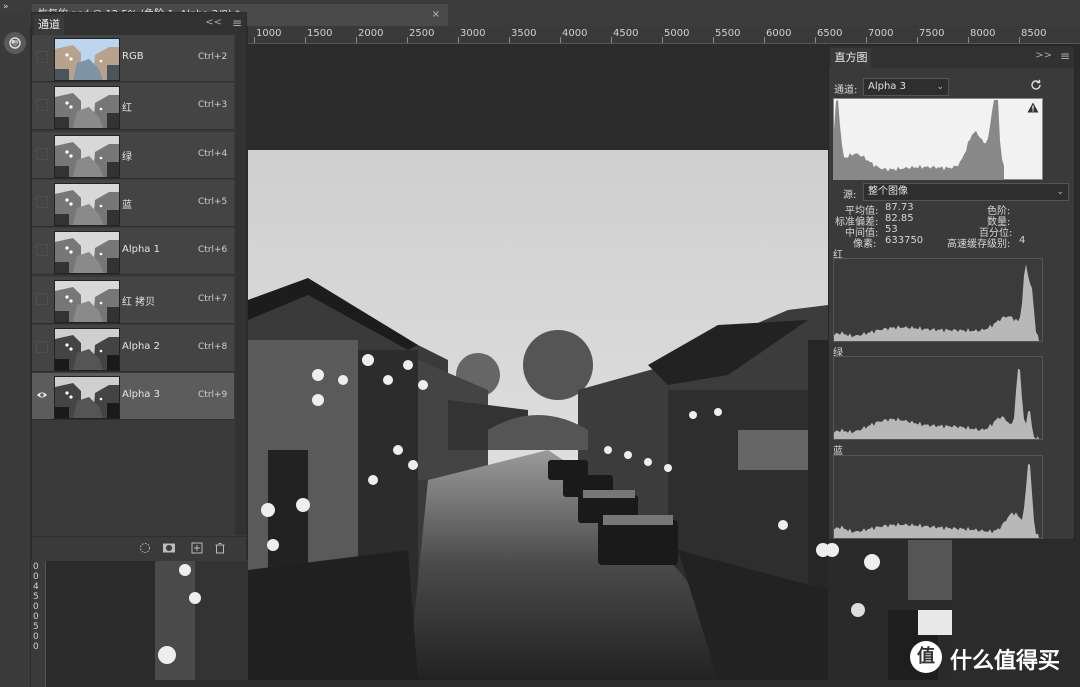 This screenshot has height=687, width=1080. What do you see at coordinates (133, 58) in the screenshot?
I see `channel-row: RGB Ctrl+2` at bounding box center [133, 58].